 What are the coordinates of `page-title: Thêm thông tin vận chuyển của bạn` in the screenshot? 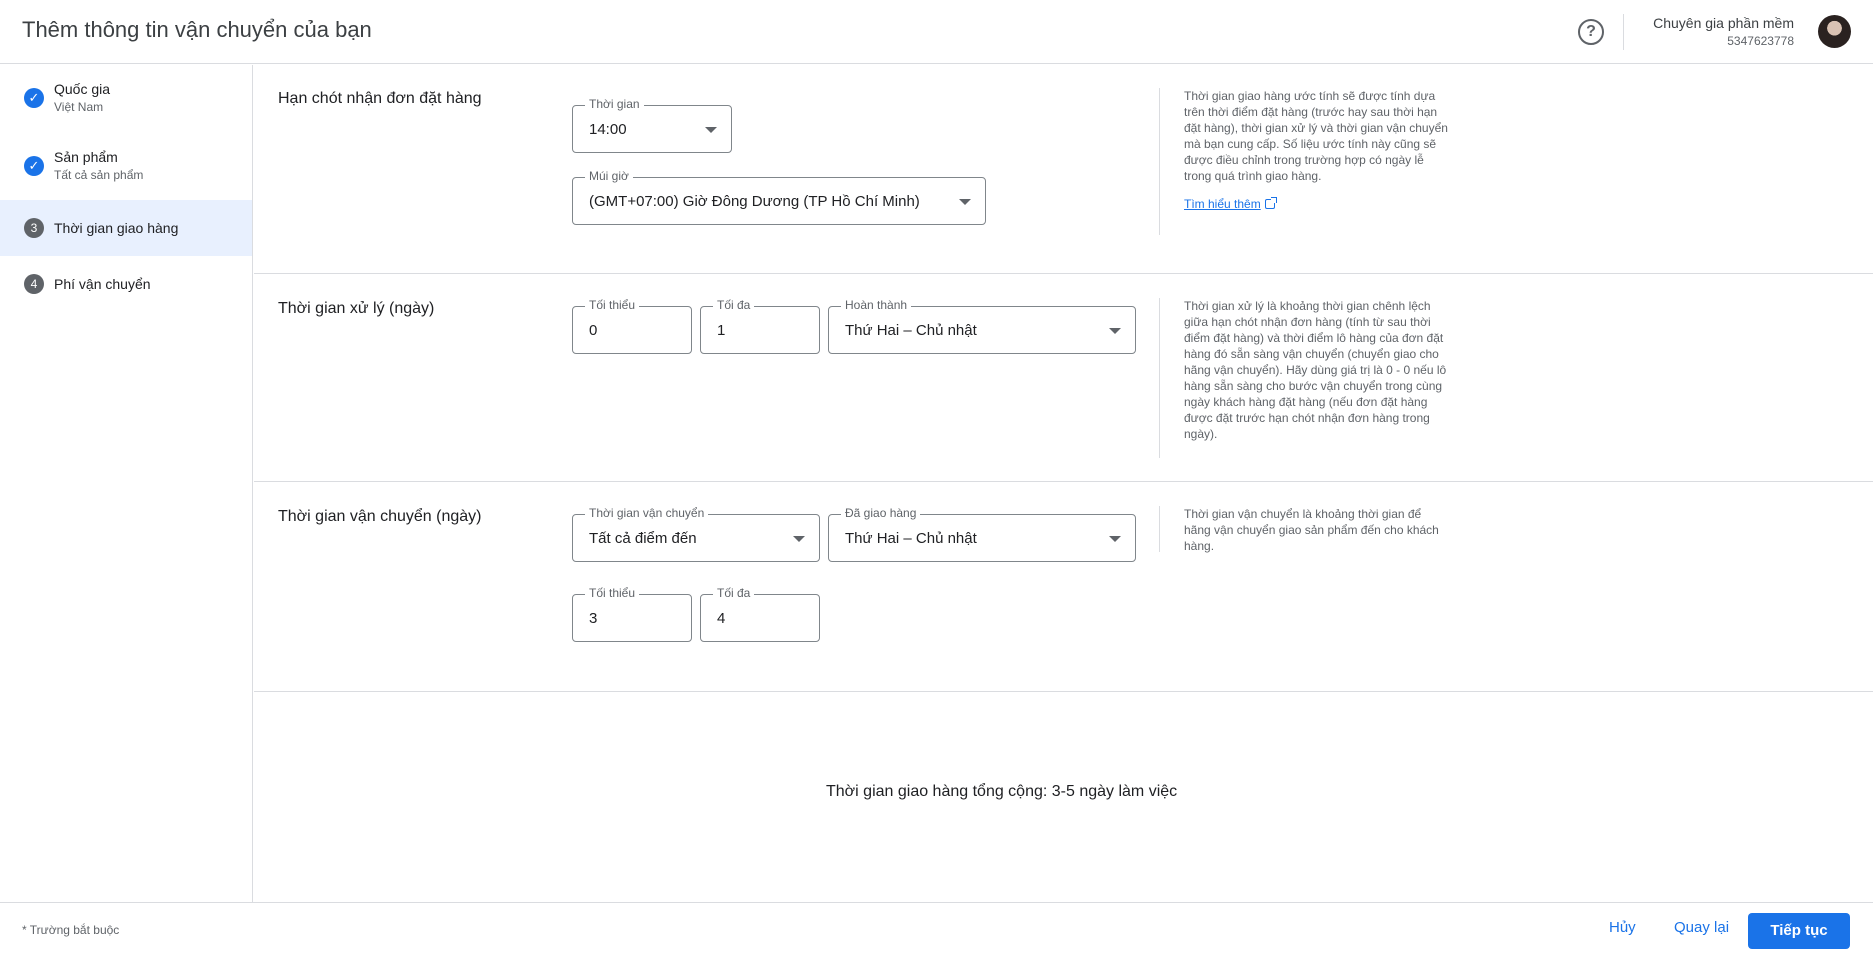 It's located at (197, 29).